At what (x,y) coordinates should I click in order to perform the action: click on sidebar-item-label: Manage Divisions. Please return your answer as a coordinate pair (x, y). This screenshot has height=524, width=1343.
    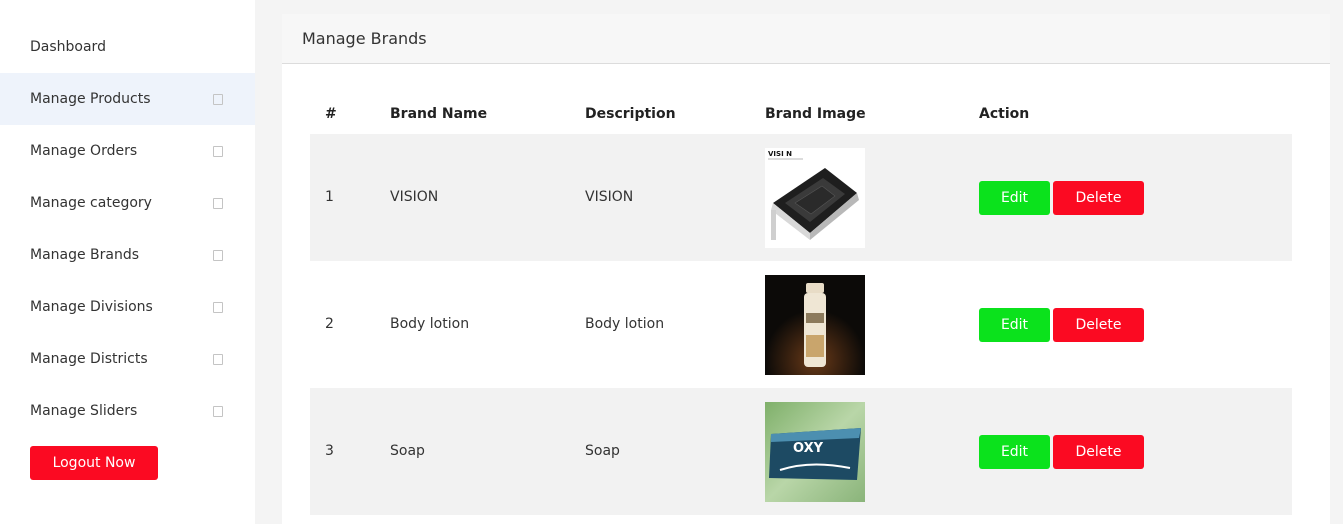
    Looking at the image, I should click on (91, 307).